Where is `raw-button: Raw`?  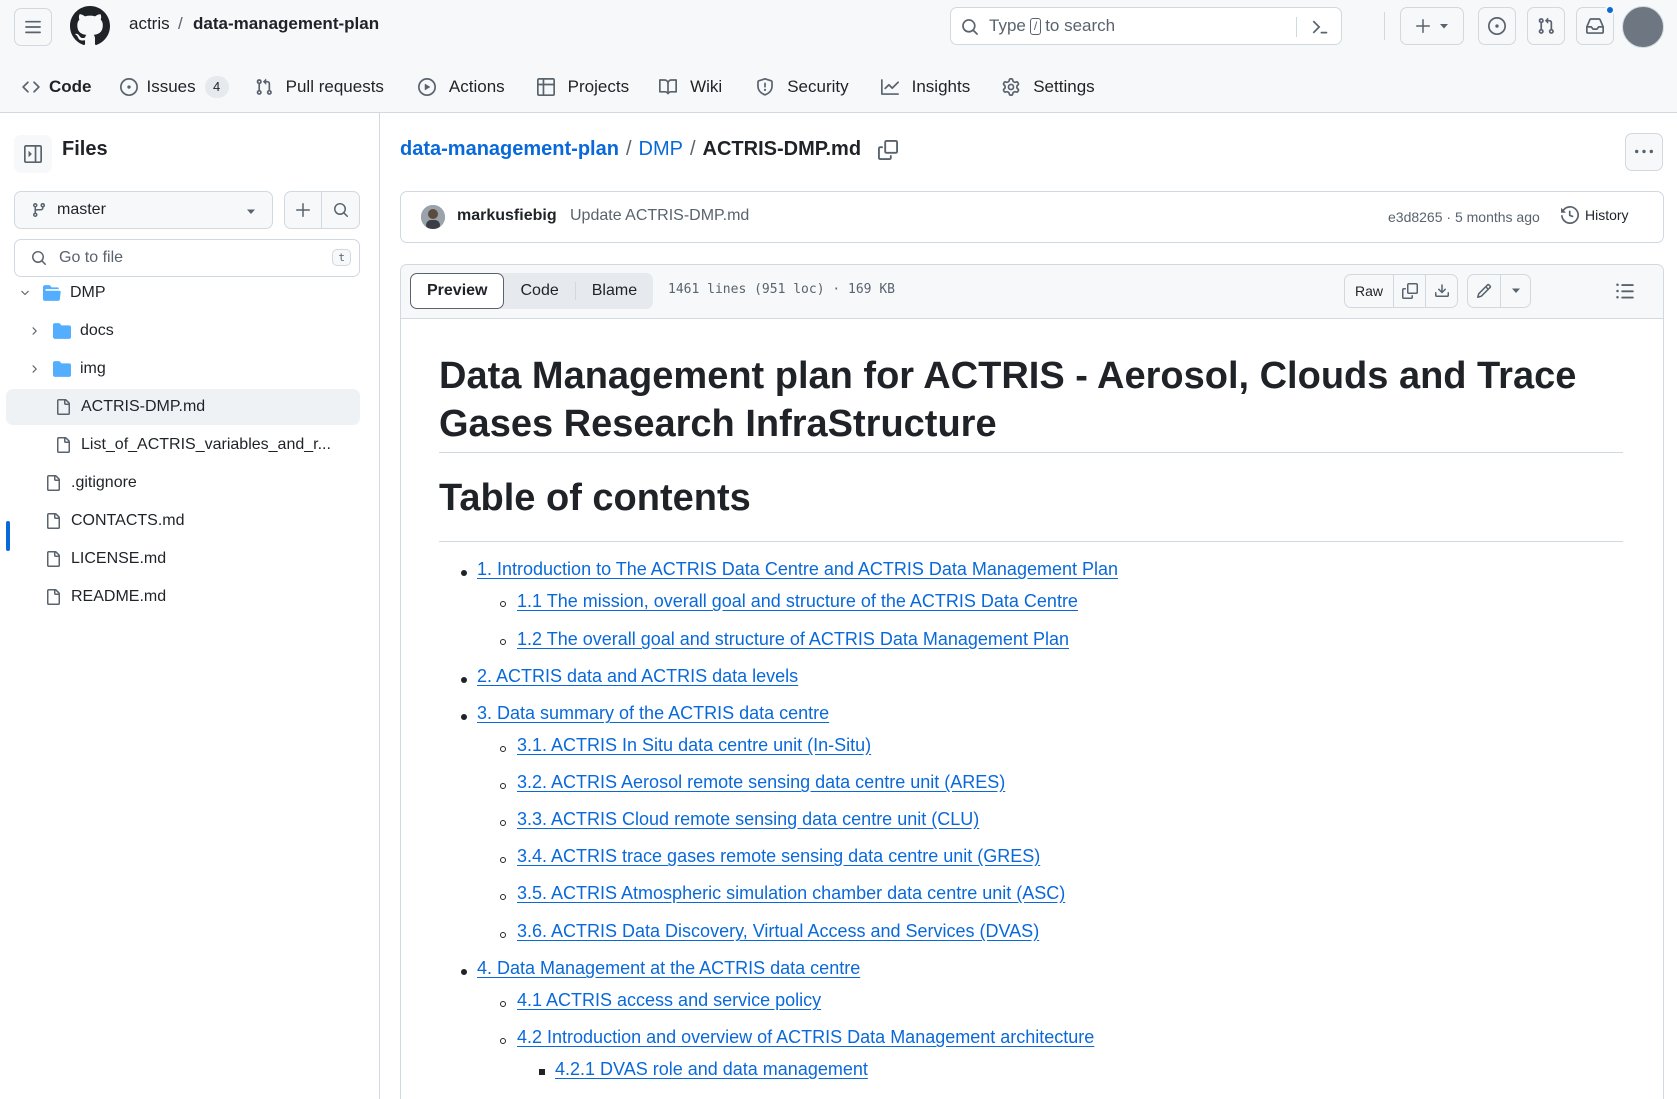 raw-button: Raw is located at coordinates (1369, 291).